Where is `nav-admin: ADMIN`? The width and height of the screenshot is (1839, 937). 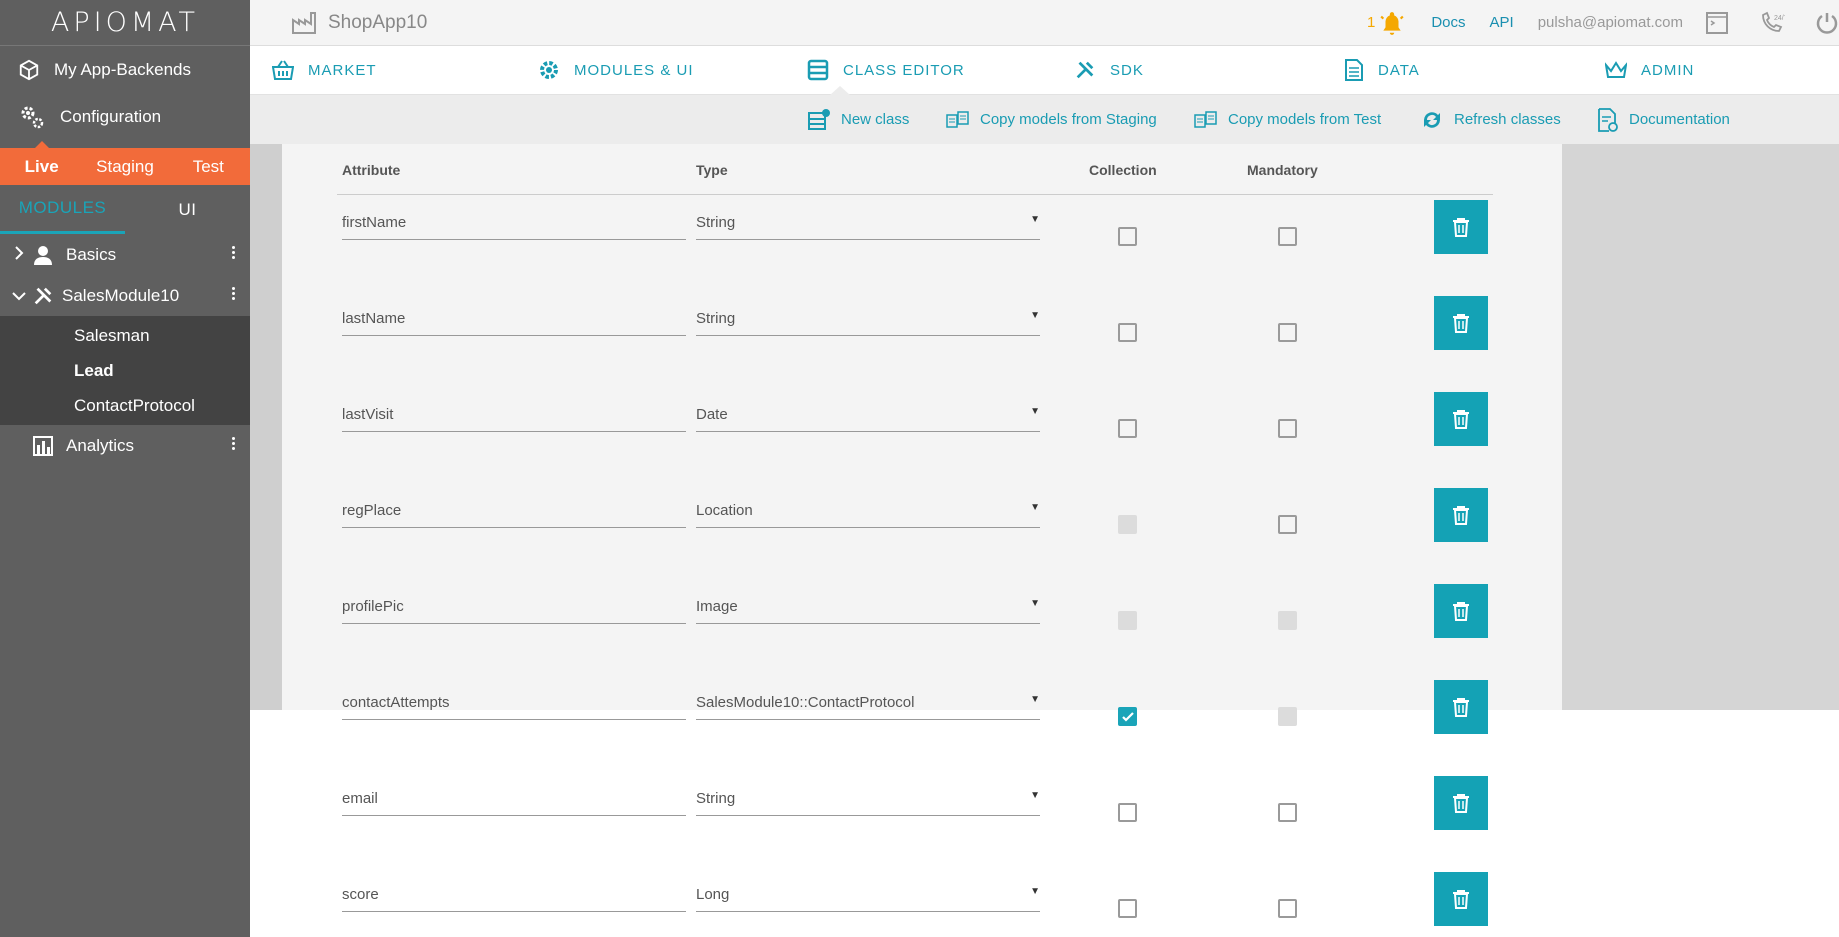
nav-admin: ADMIN is located at coordinates (1649, 70).